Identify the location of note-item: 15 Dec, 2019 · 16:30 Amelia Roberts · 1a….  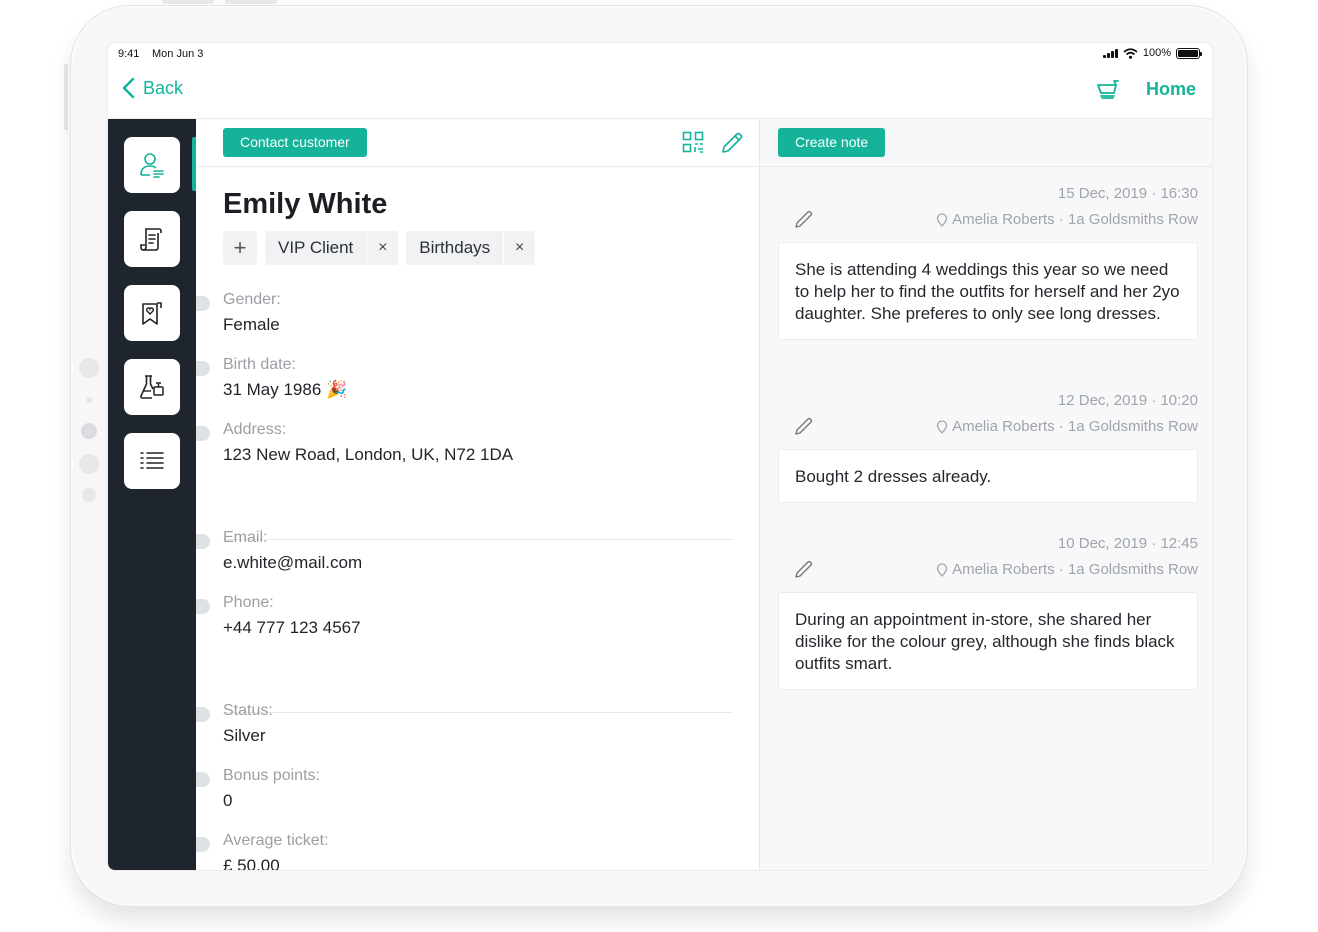
(988, 262).